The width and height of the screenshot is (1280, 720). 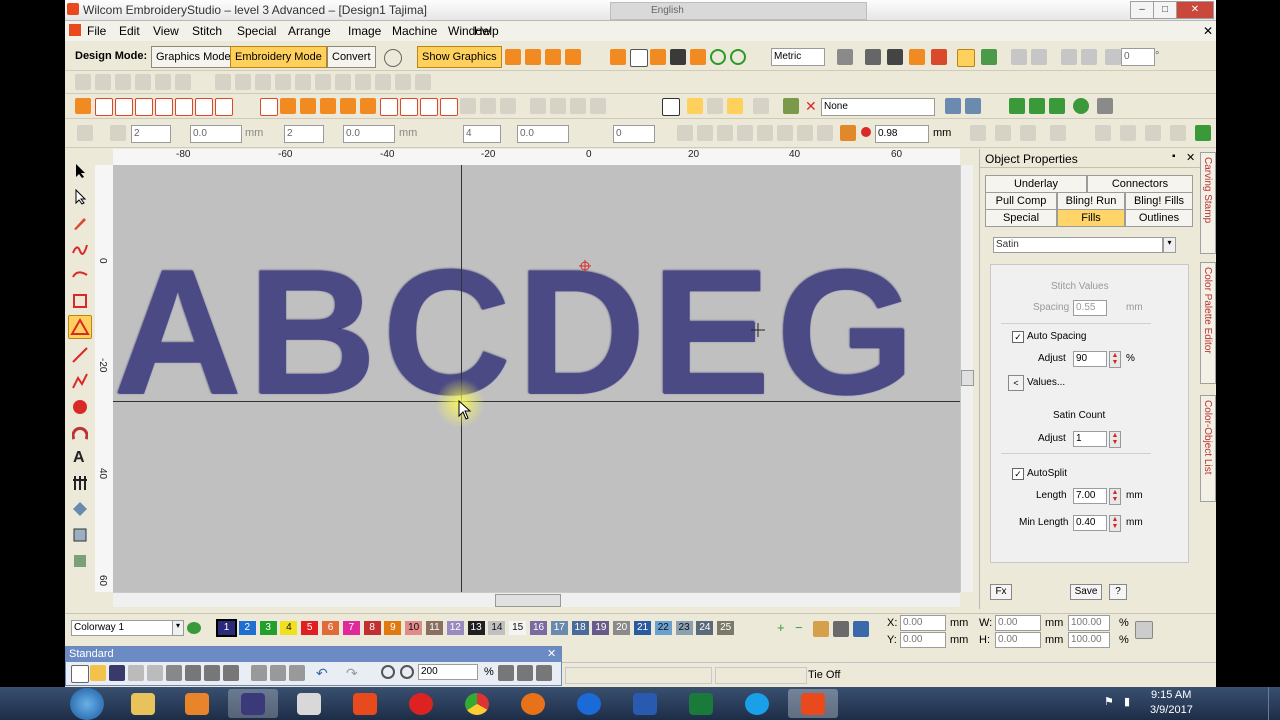 What do you see at coordinates (861, 629) in the screenshot?
I see `color-settings-icon` at bounding box center [861, 629].